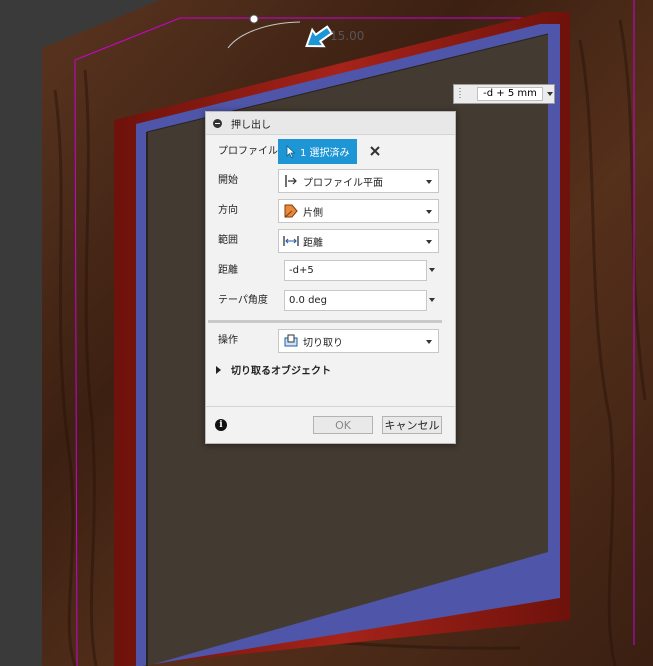 This screenshot has height=666, width=653. I want to click on direction-value: 片側, so click(313, 213).